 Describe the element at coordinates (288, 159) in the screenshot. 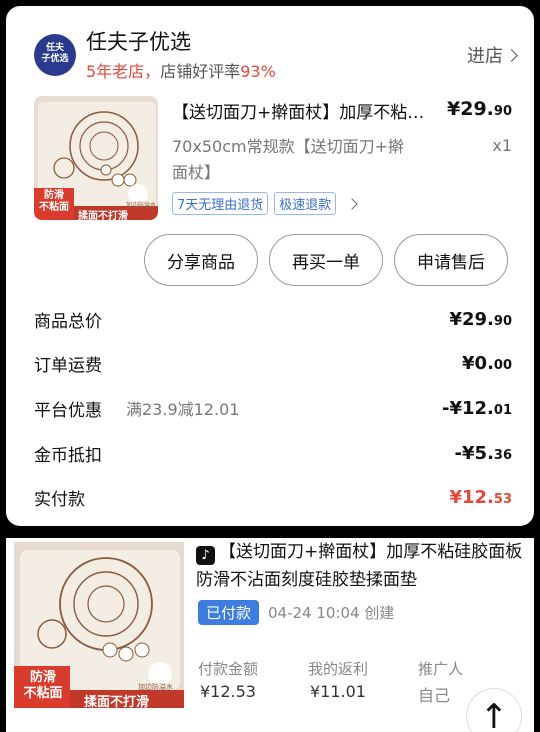

I see `product-spec: 70x50cm常规款【送切面刀+擀面杖】` at that location.